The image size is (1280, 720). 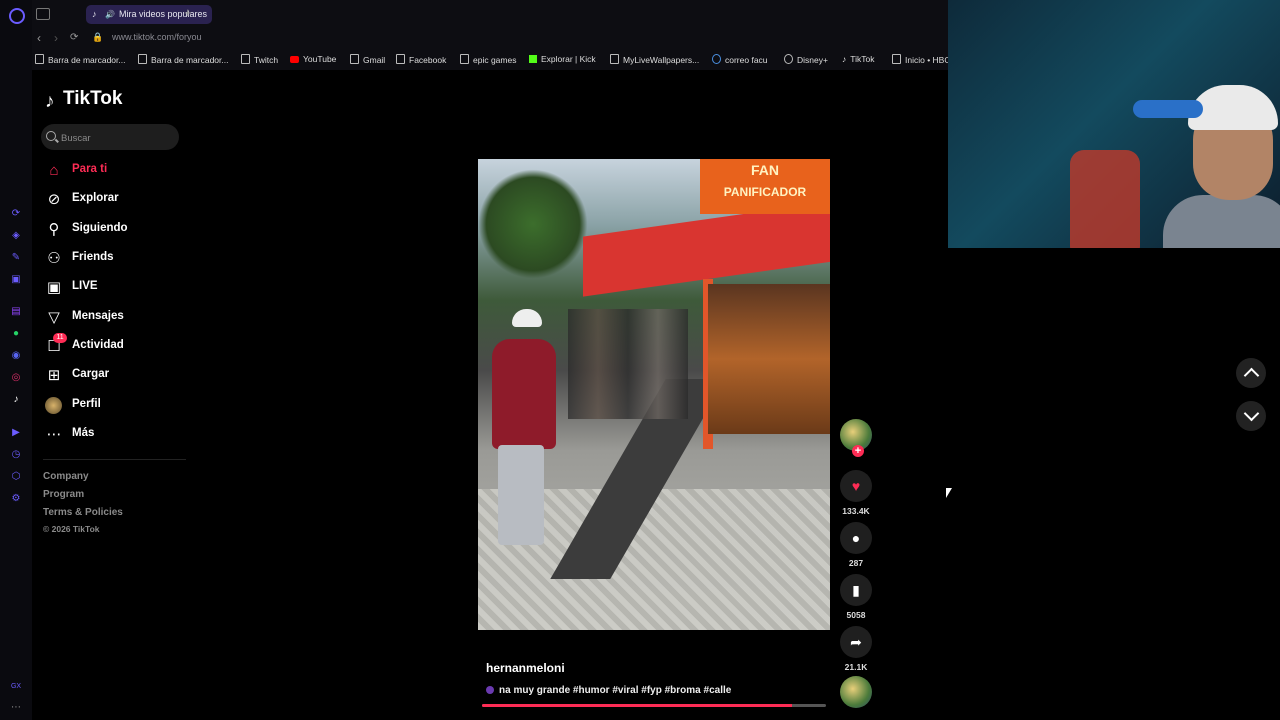 What do you see at coordinates (367, 59) in the screenshot?
I see `bookmark-item: Gmail` at bounding box center [367, 59].